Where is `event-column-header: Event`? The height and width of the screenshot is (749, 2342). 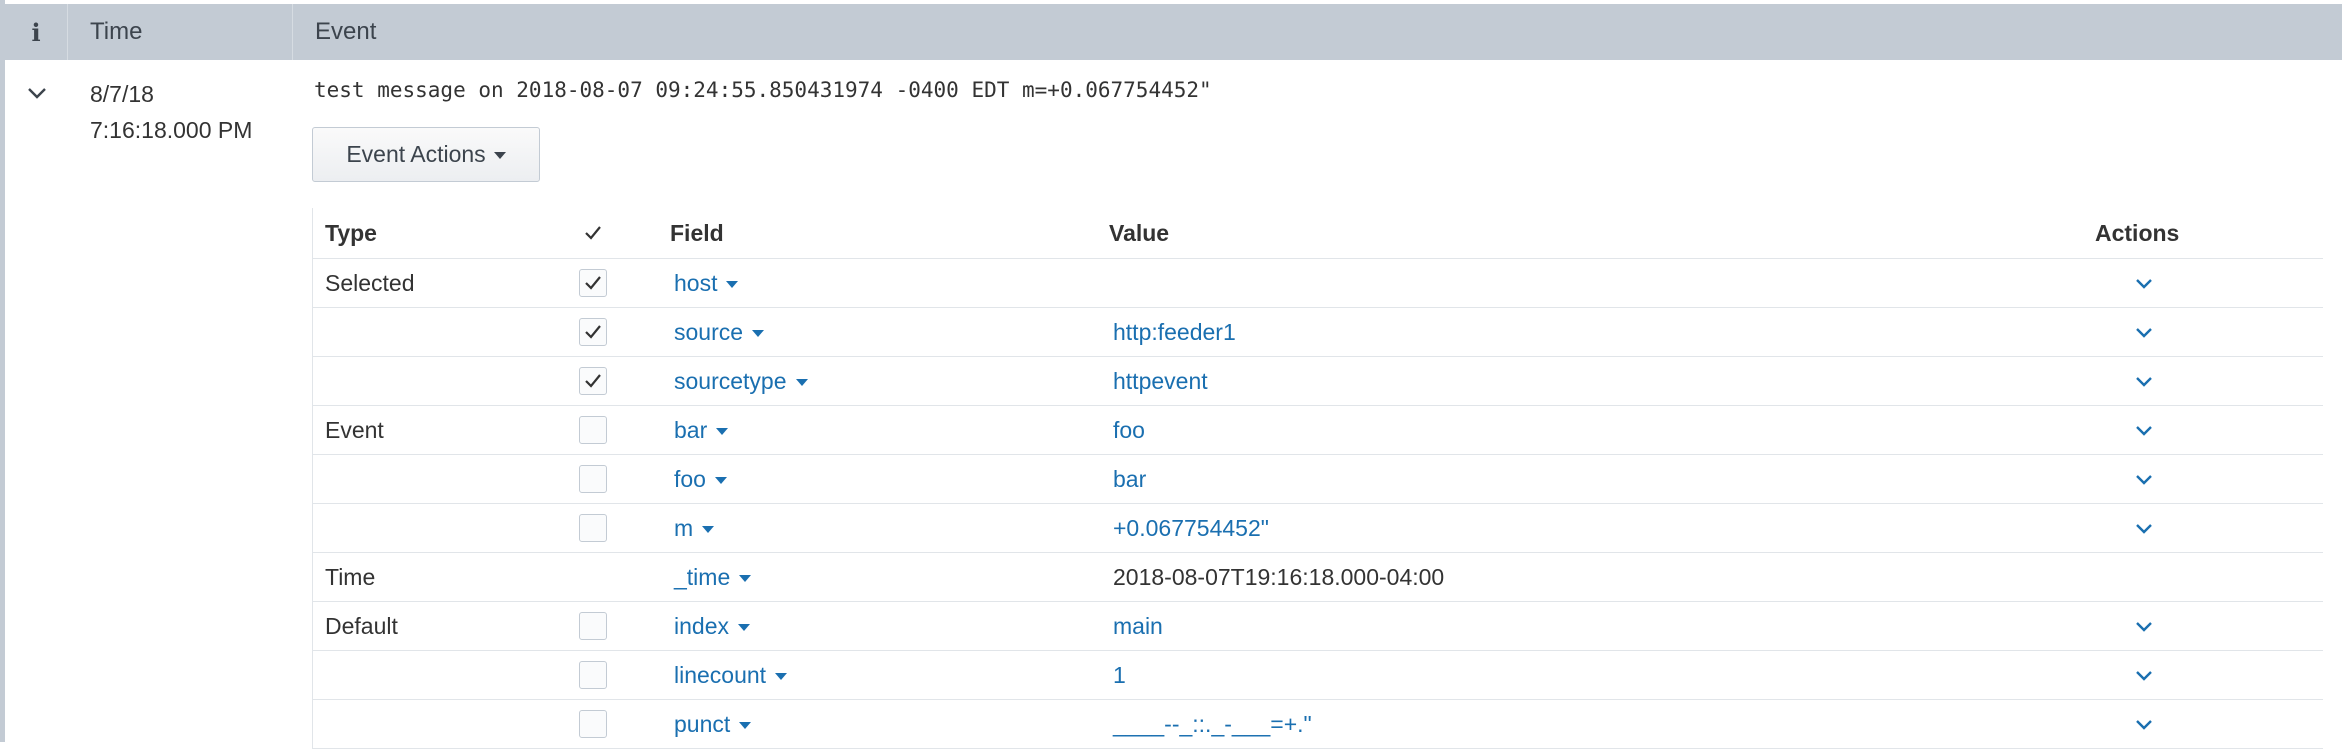 event-column-header: Event is located at coordinates (334, 32).